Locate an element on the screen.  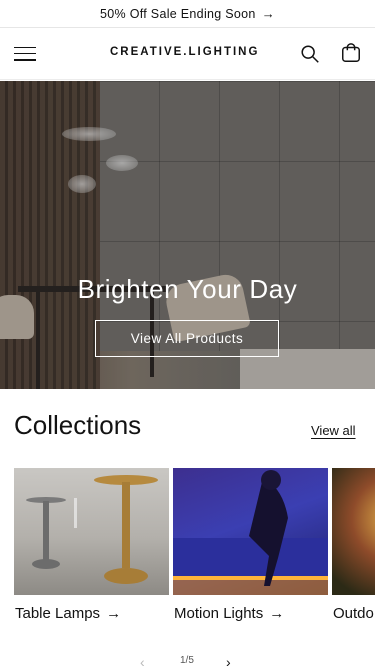
table-lamps-image is located at coordinates (91, 531).